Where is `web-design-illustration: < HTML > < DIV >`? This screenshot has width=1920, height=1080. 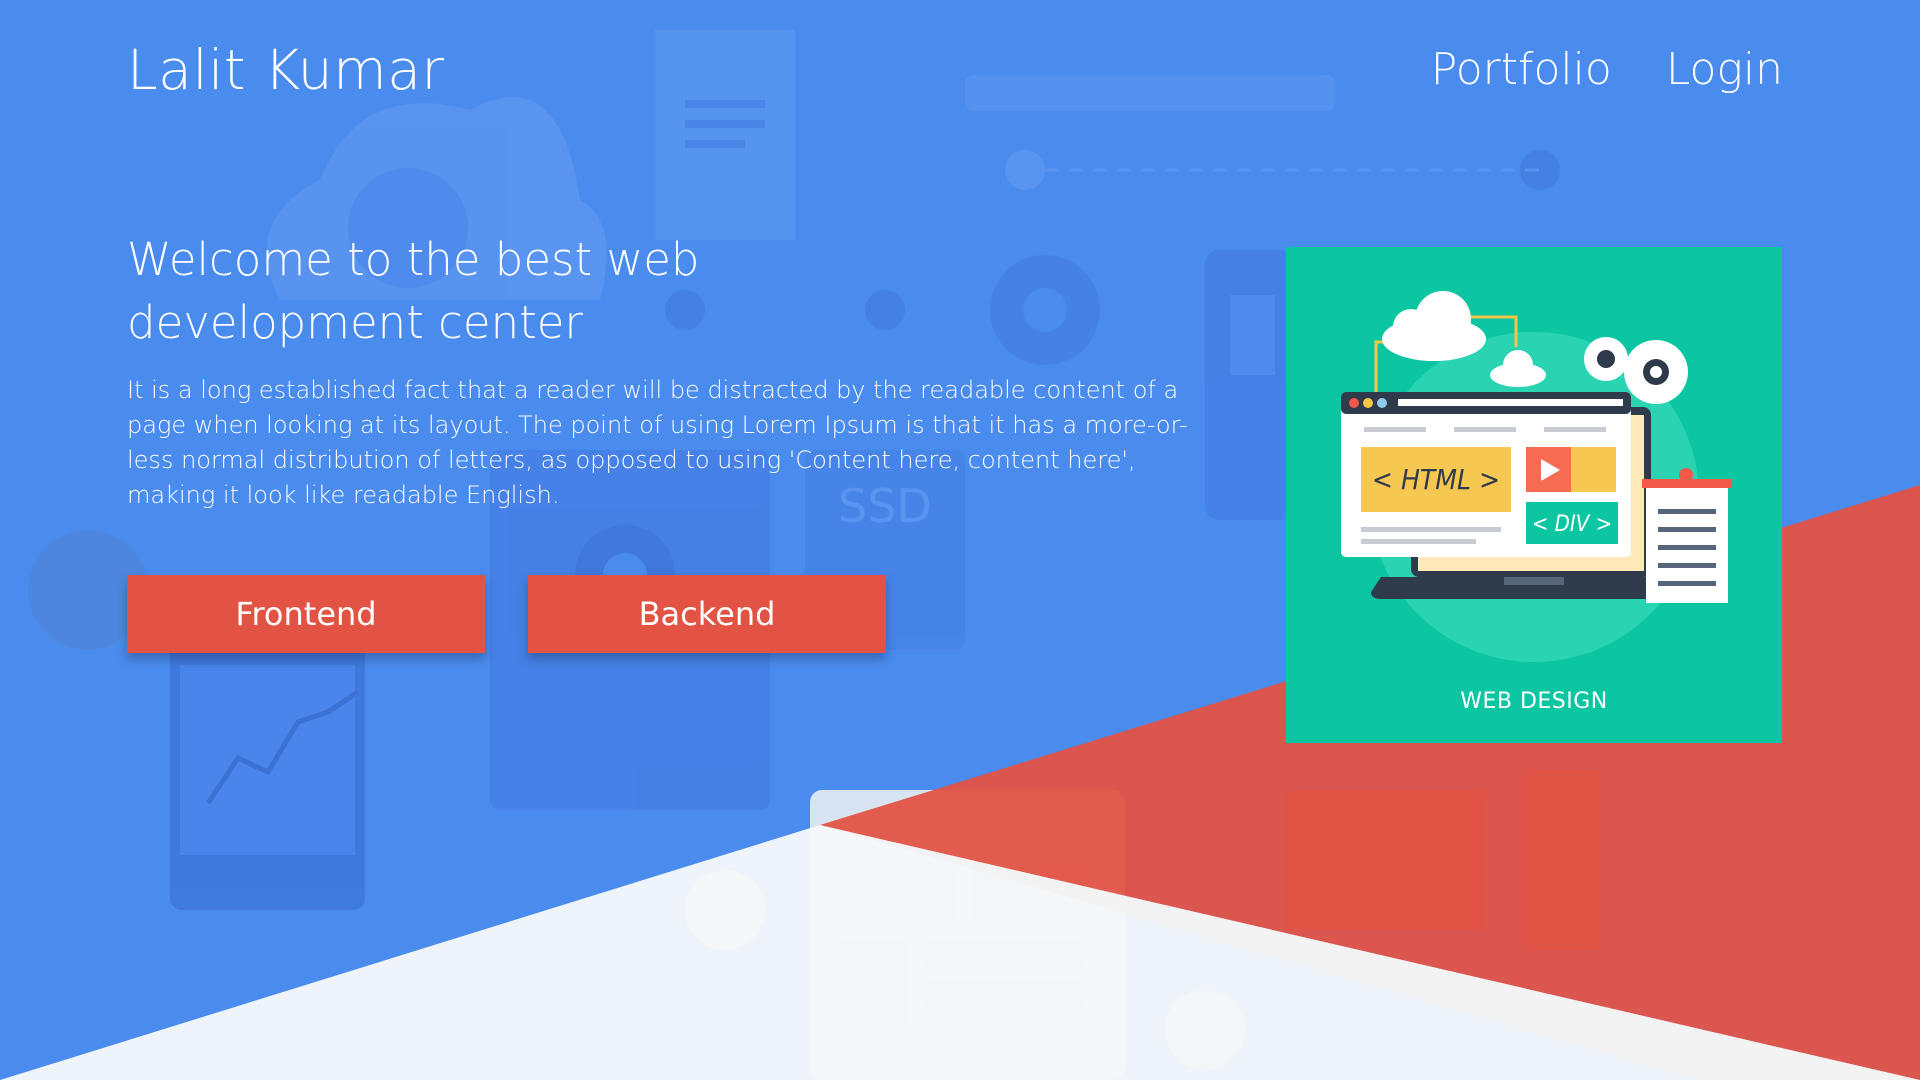
web-design-illustration: < HTML > < DIV > is located at coordinates (1536, 476).